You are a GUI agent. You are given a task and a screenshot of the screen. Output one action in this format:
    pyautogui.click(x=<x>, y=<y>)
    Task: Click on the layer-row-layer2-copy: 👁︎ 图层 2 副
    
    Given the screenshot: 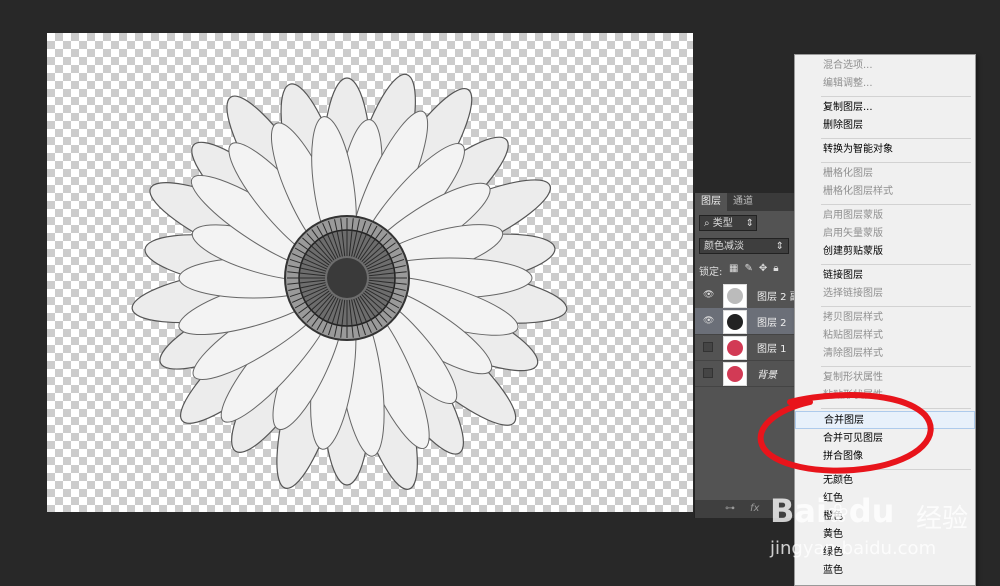 What is the action you would take?
    pyautogui.click(x=750, y=295)
    